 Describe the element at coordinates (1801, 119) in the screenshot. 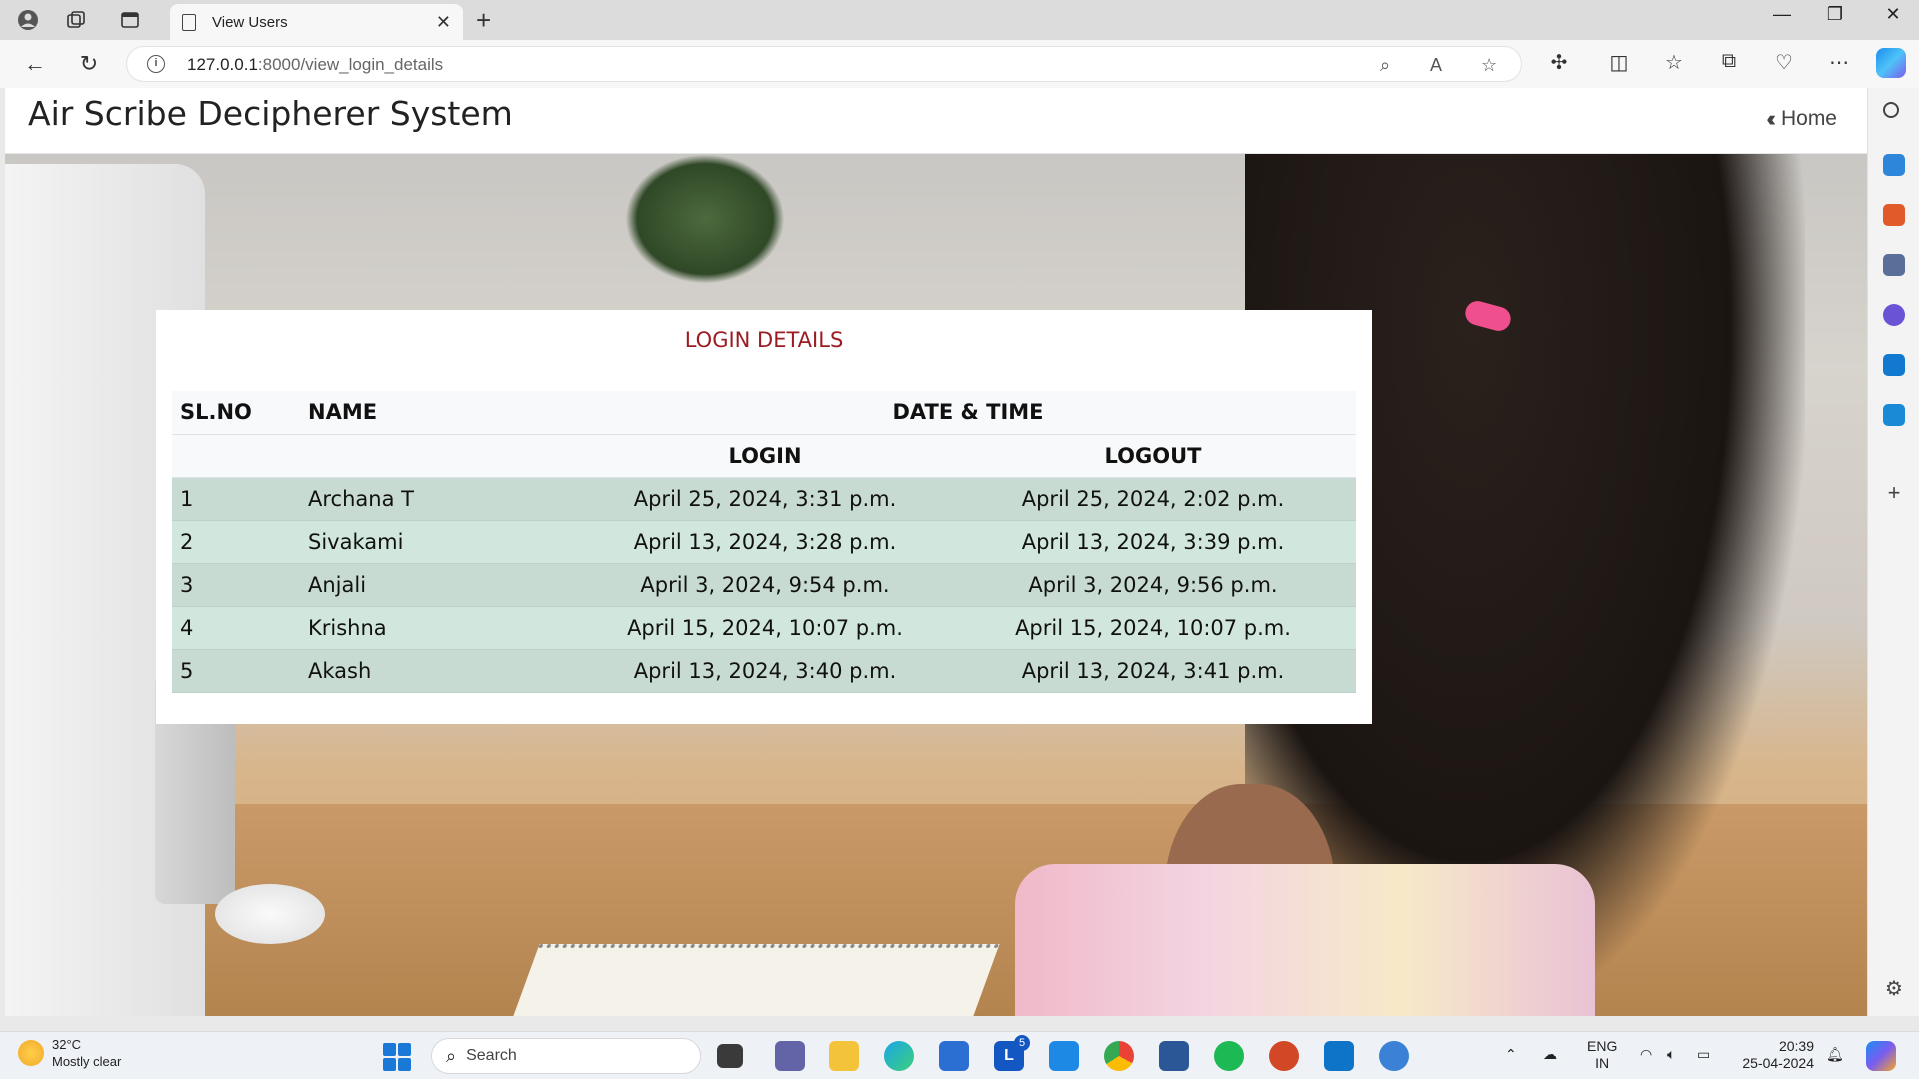

I see `home-link: ‹‹ Home` at that location.